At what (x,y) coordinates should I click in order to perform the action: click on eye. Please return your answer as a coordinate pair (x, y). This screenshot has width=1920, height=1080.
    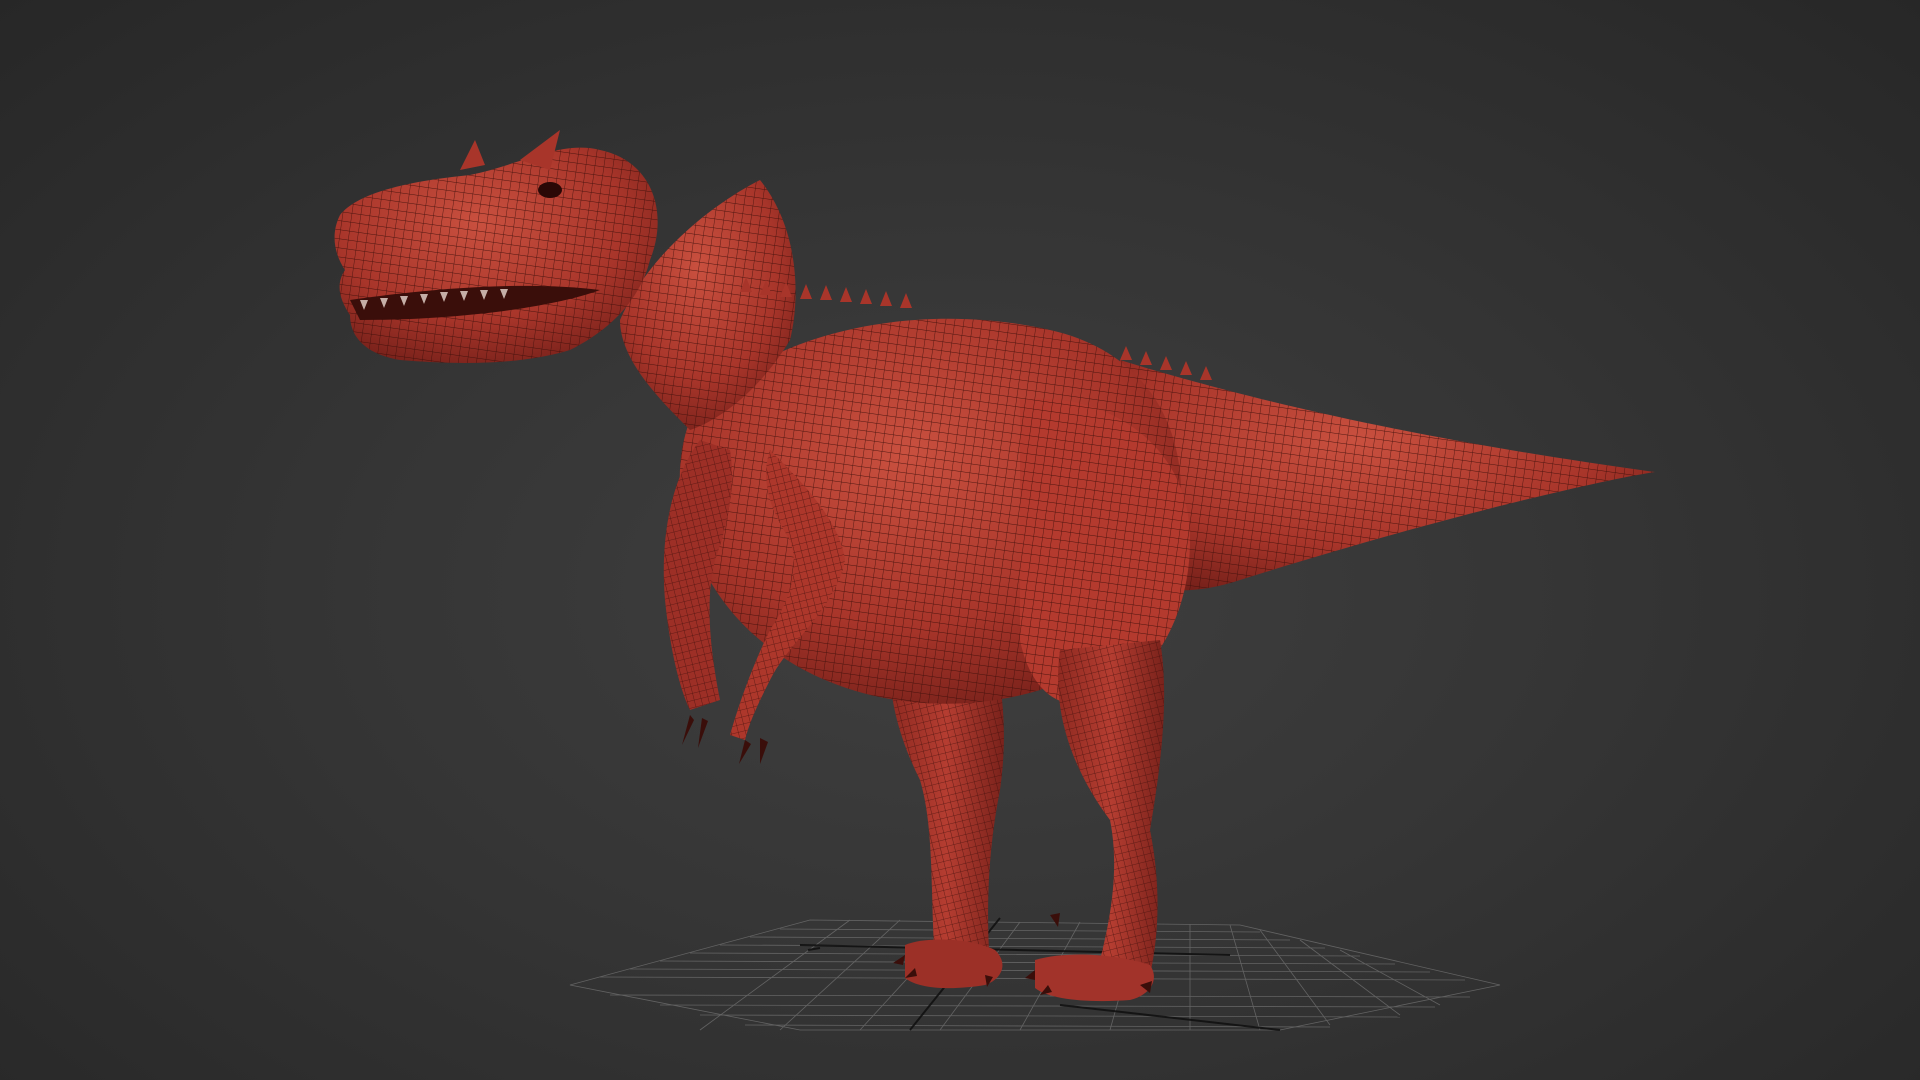
    Looking at the image, I should click on (550, 190).